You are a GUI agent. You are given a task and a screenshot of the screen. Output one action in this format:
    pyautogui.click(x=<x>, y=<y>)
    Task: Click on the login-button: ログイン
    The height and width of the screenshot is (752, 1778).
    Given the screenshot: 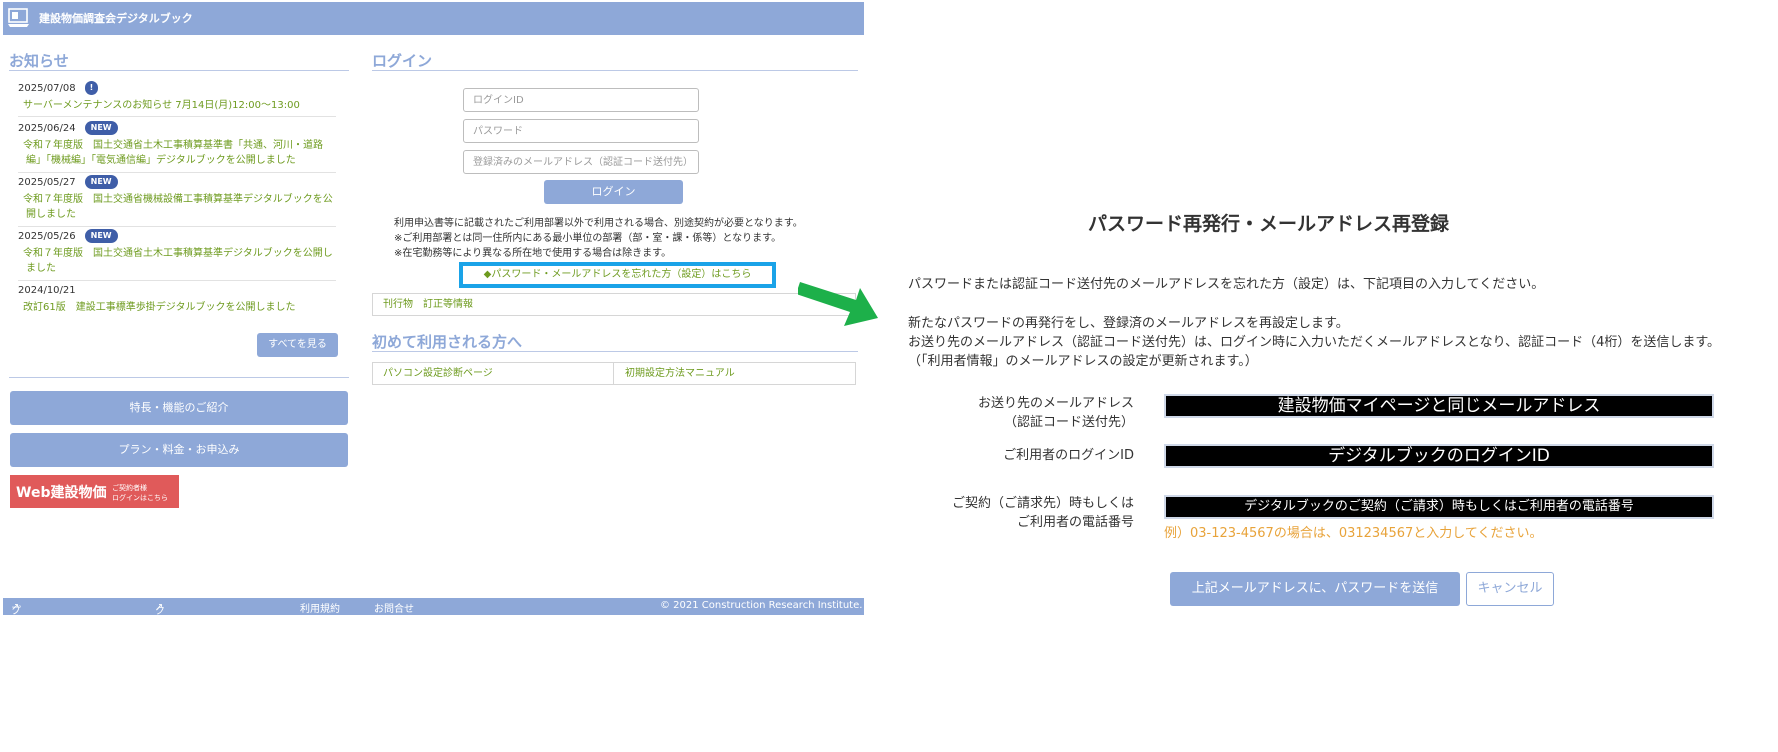 What is the action you would take?
    pyautogui.click(x=613, y=192)
    